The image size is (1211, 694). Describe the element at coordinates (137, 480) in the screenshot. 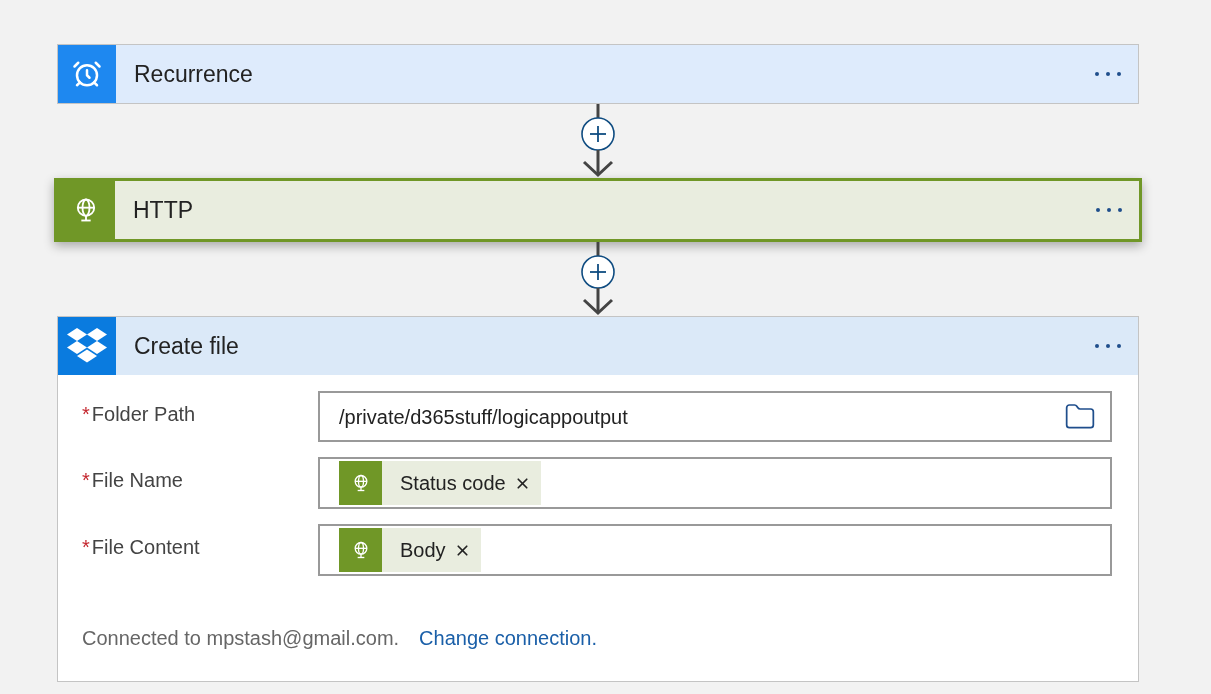

I see `field-label: File Name` at that location.